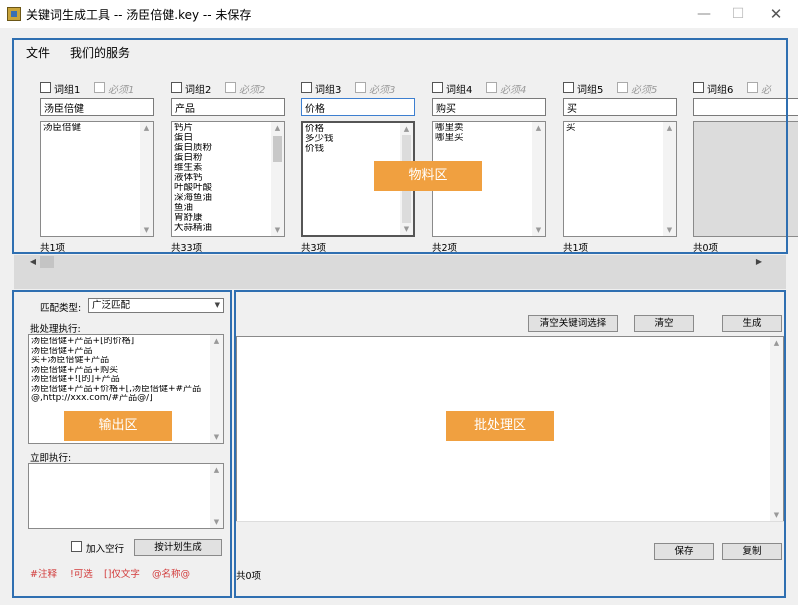  What do you see at coordinates (122, 444) in the screenshot?
I see `output-region` at bounding box center [122, 444].